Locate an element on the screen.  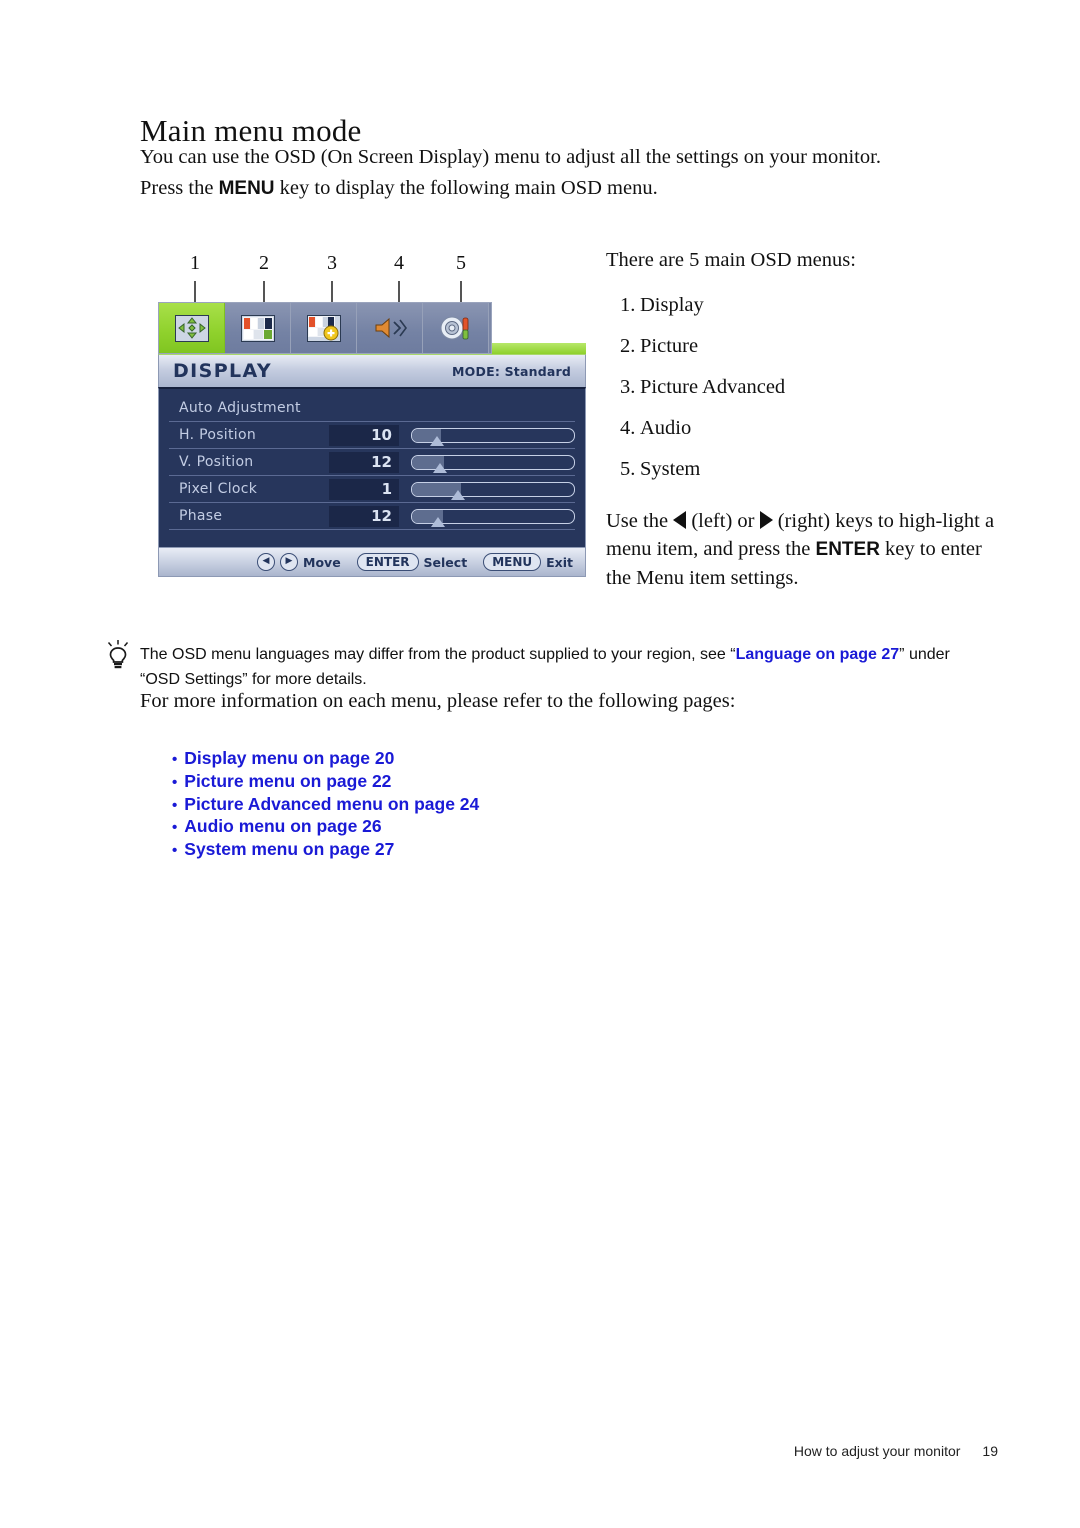
osd-tab-display is located at coordinates (192, 328).